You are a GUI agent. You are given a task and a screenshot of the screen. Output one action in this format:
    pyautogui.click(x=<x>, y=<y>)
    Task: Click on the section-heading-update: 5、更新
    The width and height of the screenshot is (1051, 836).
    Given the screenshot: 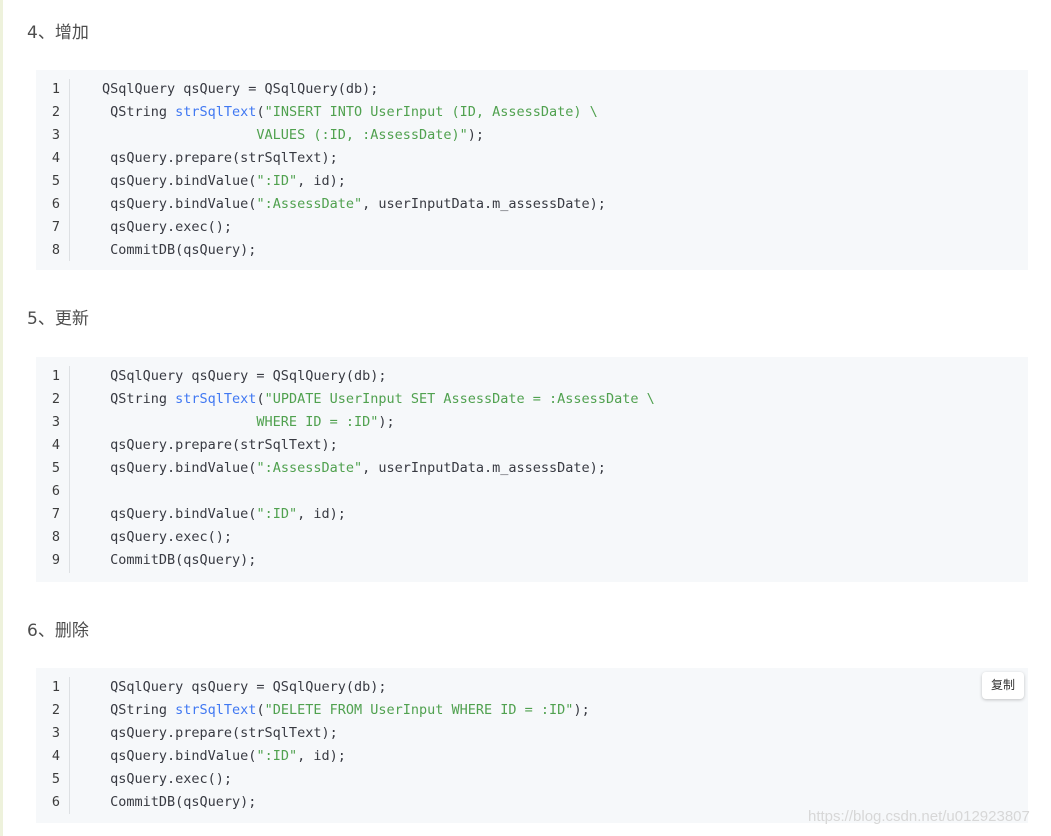 What is the action you would take?
    pyautogui.click(x=58, y=319)
    